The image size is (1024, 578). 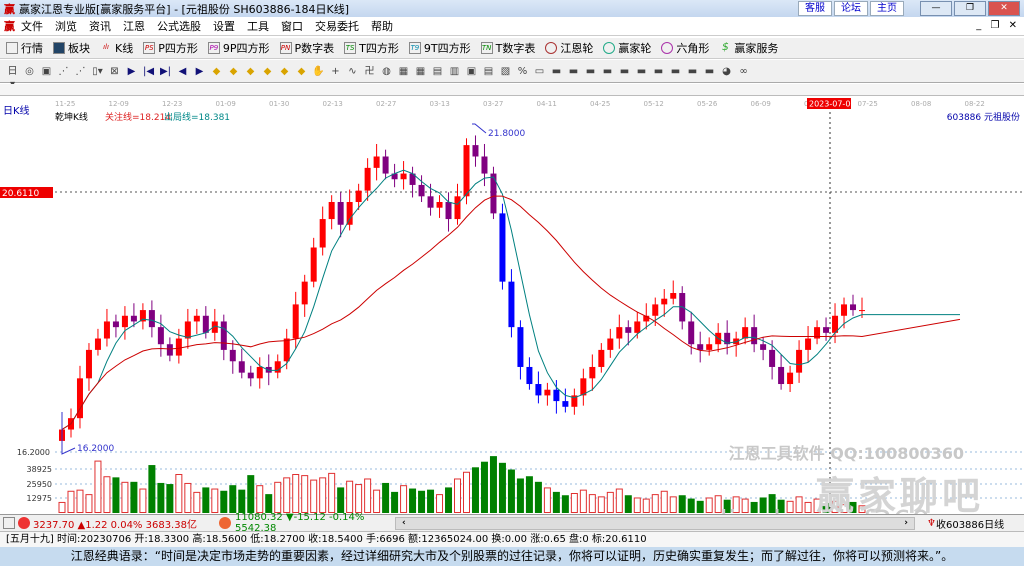 What do you see at coordinates (454, 71) in the screenshot?
I see `draw-tool-icon: ▥` at bounding box center [454, 71].